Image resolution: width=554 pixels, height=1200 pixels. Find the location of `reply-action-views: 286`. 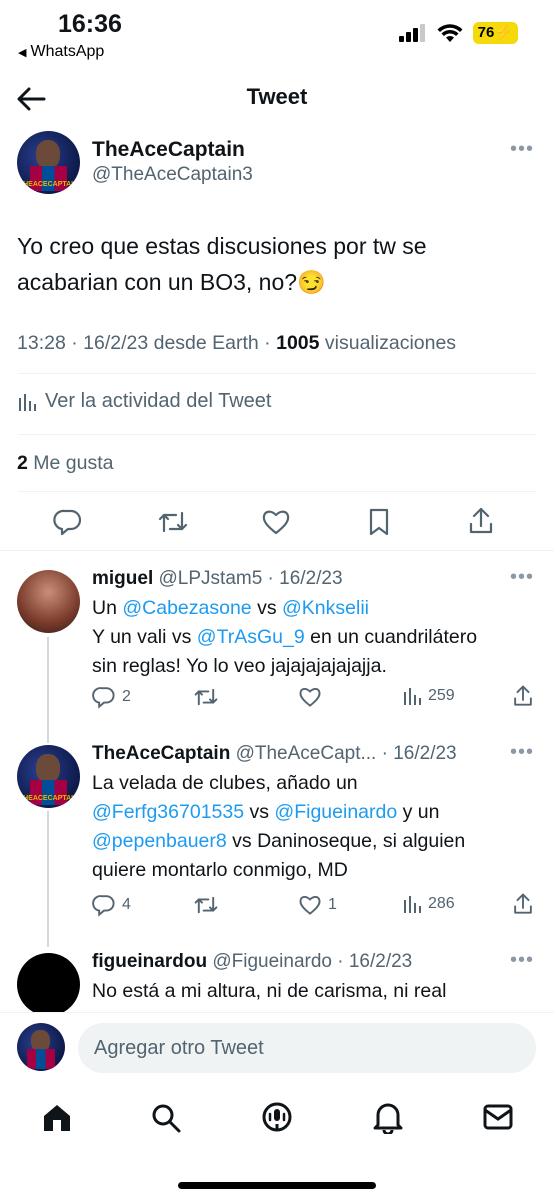

reply-action-views: 286 is located at coordinates (428, 904).